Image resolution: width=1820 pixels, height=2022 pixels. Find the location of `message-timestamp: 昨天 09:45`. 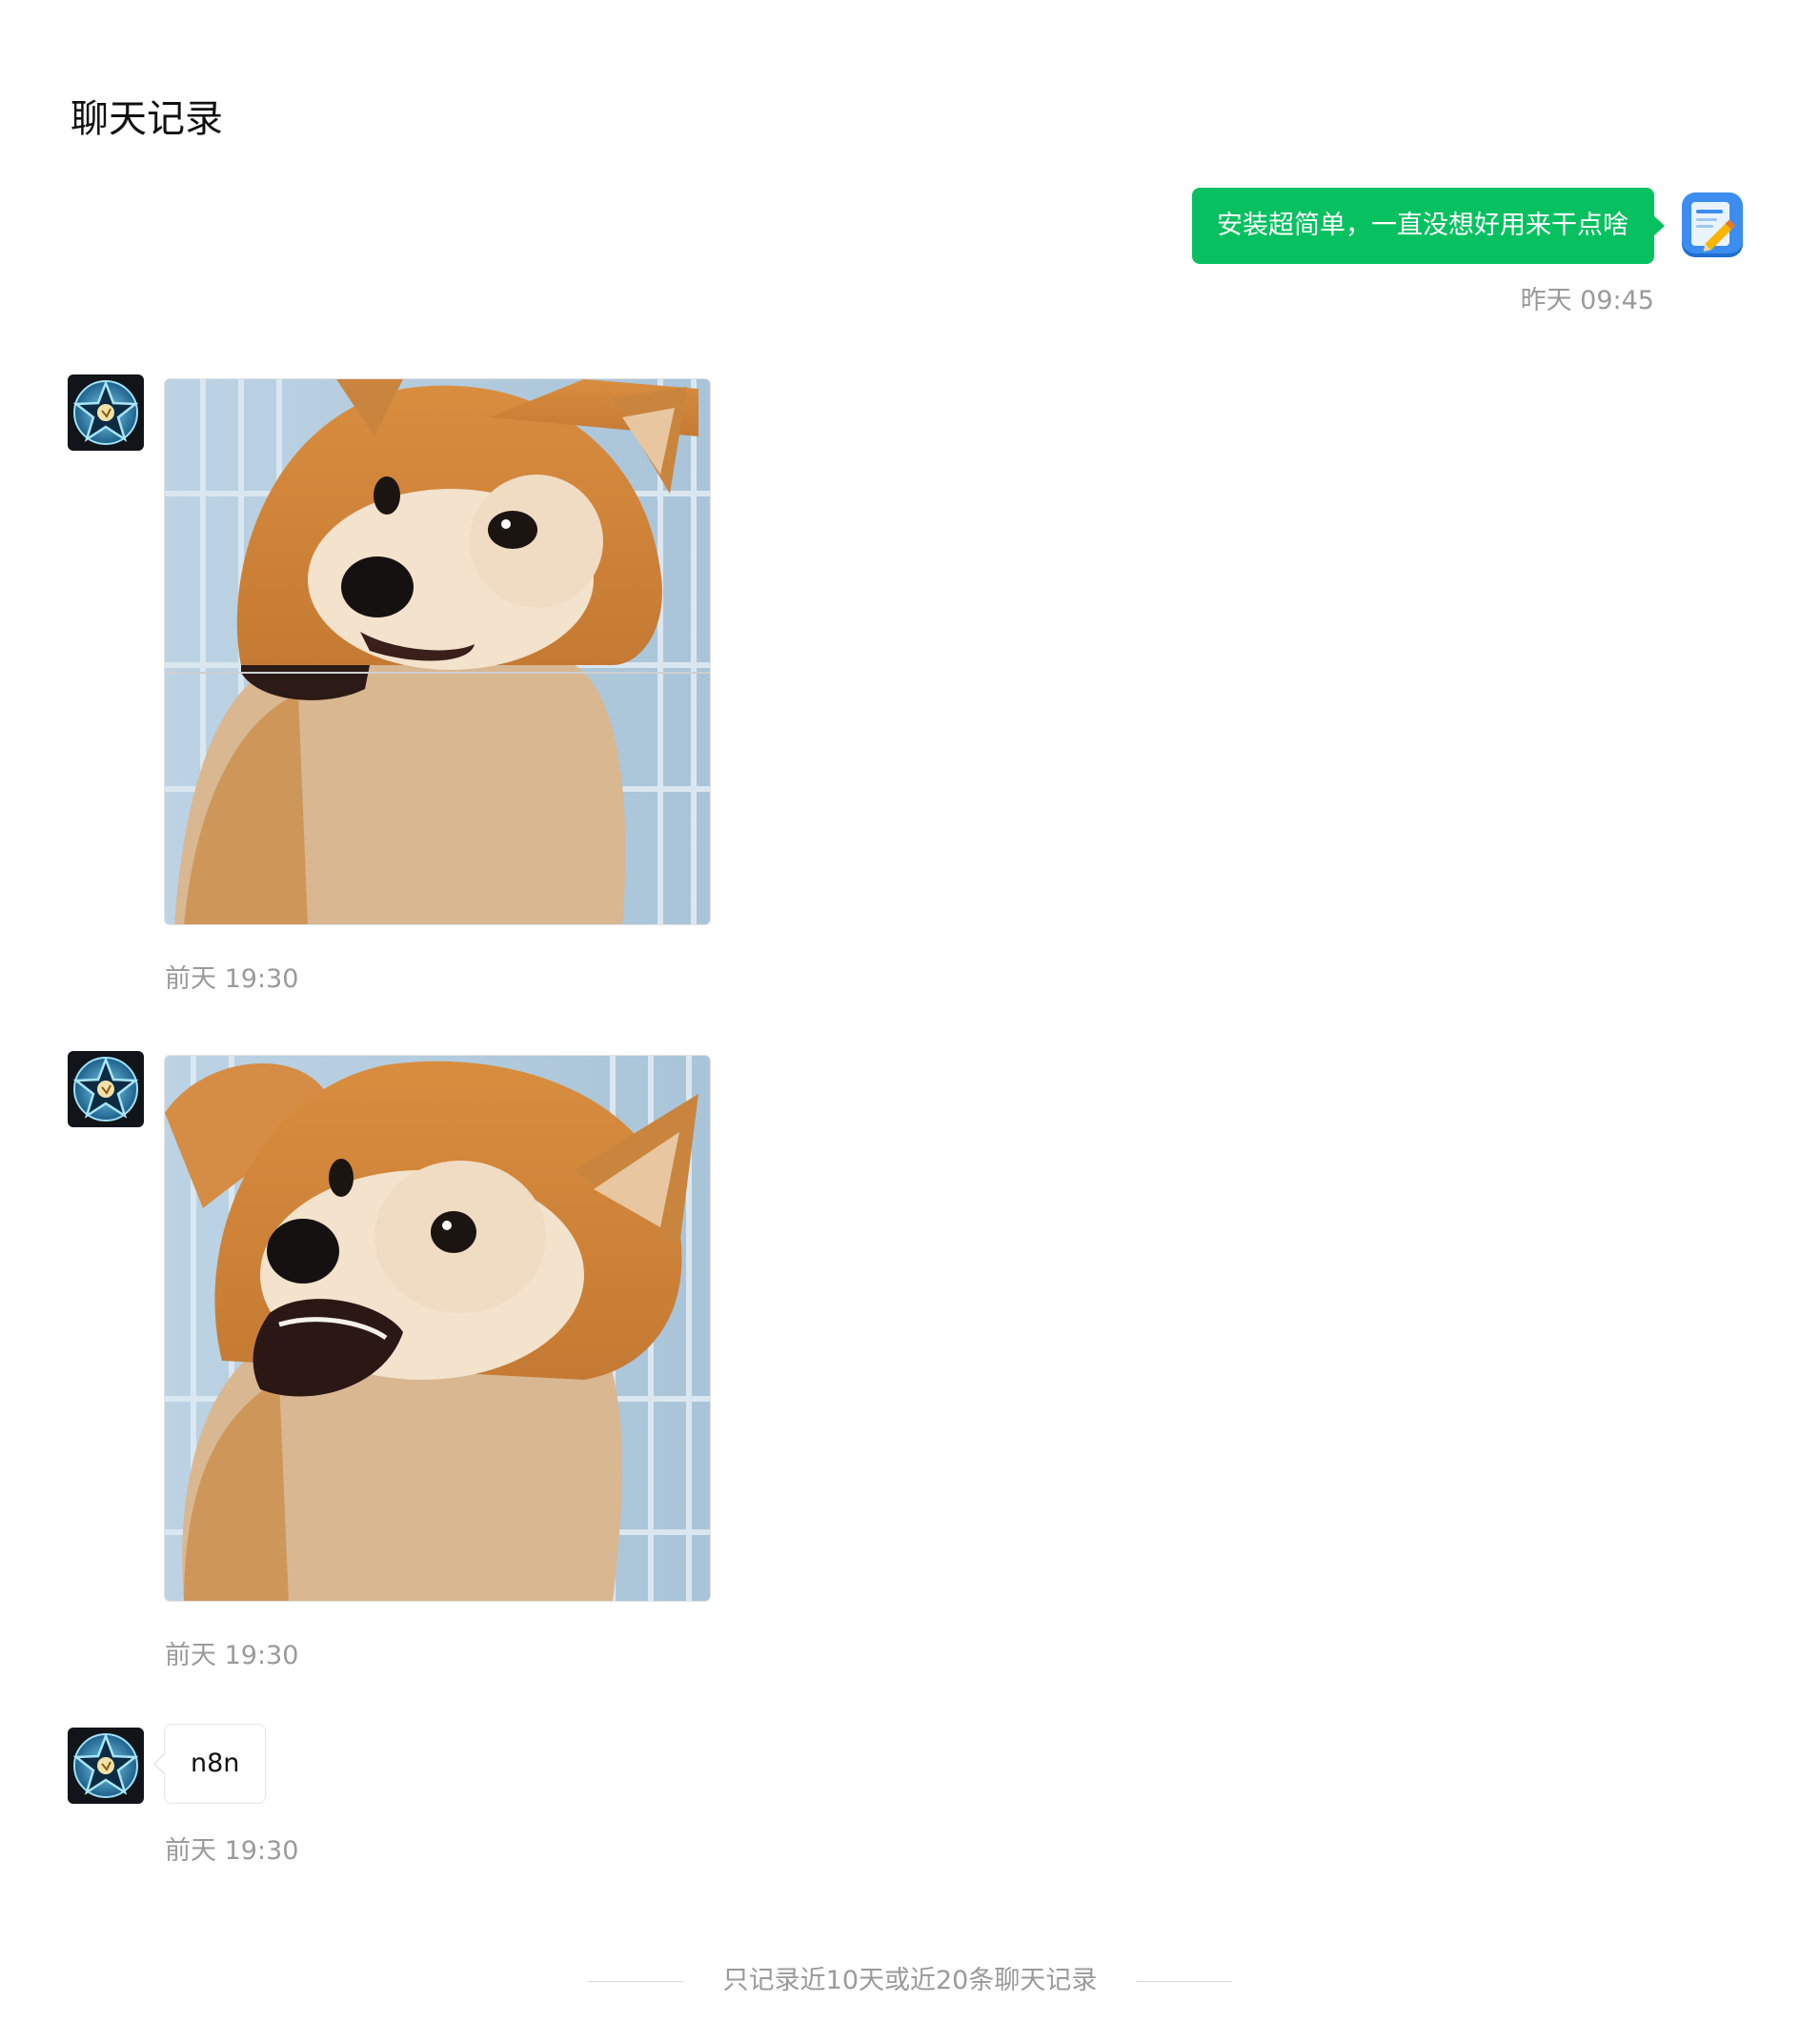

message-timestamp: 昨天 09:45 is located at coordinates (1587, 301).